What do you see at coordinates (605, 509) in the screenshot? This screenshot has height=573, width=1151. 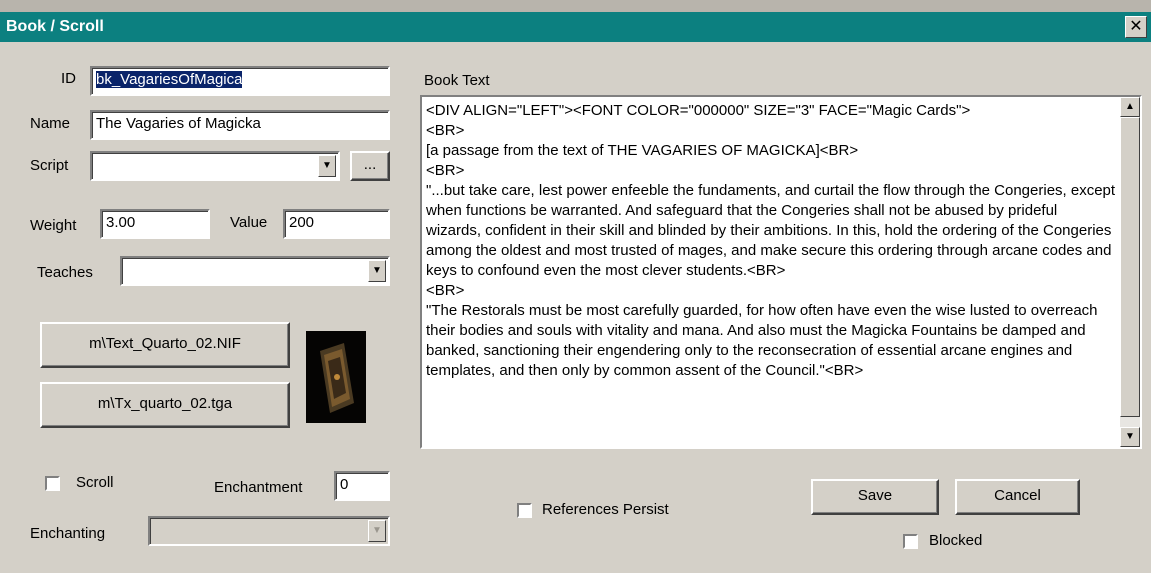 I see `references-persist-label: References Persist` at bounding box center [605, 509].